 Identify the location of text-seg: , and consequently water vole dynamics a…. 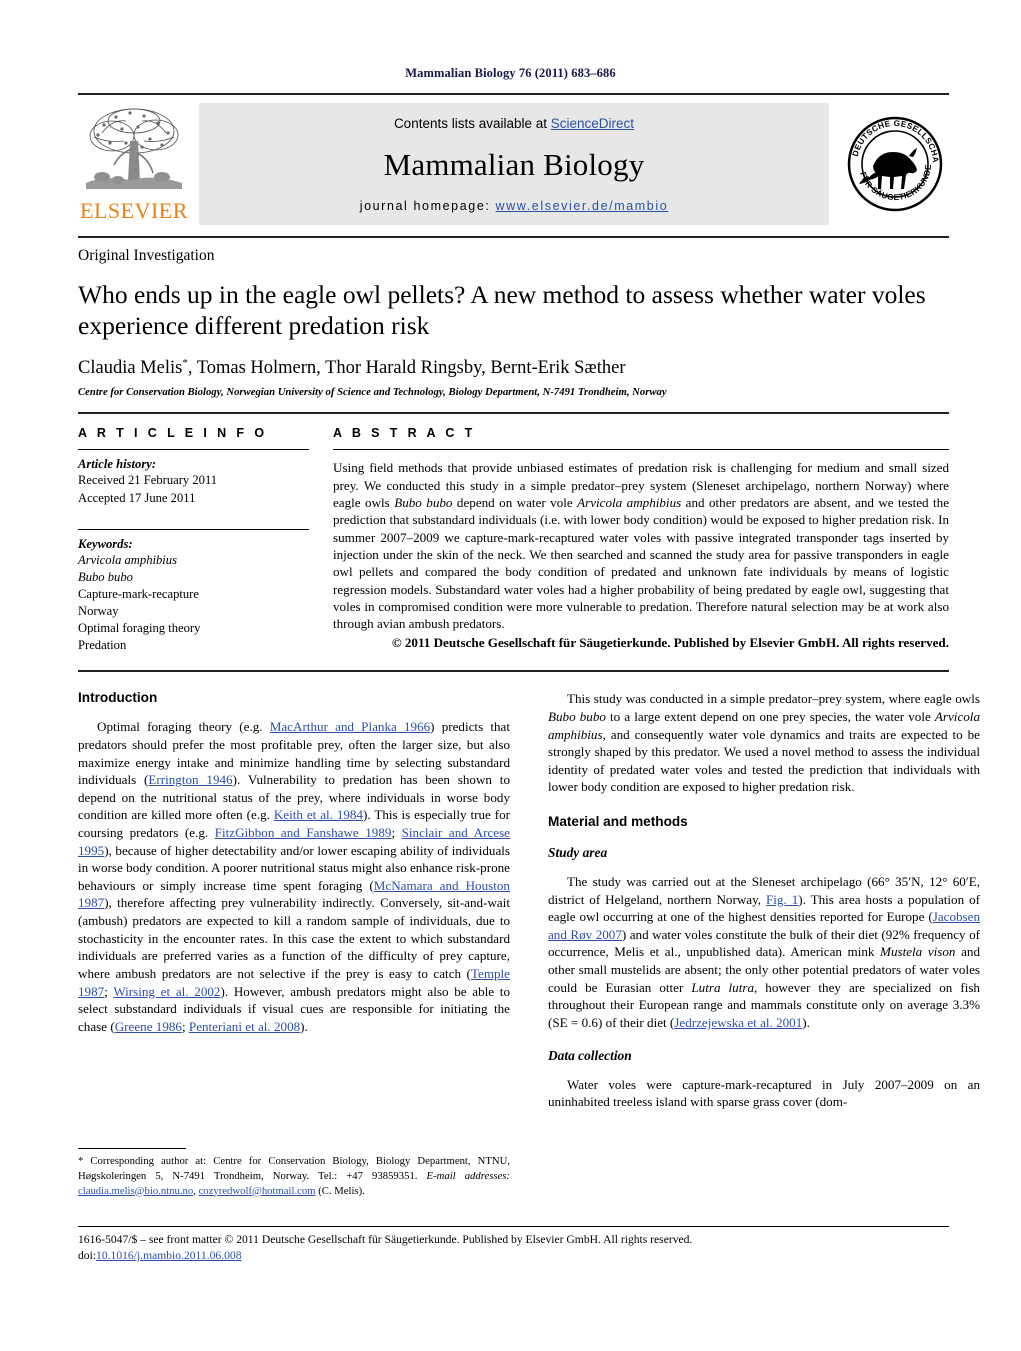
(764, 760).